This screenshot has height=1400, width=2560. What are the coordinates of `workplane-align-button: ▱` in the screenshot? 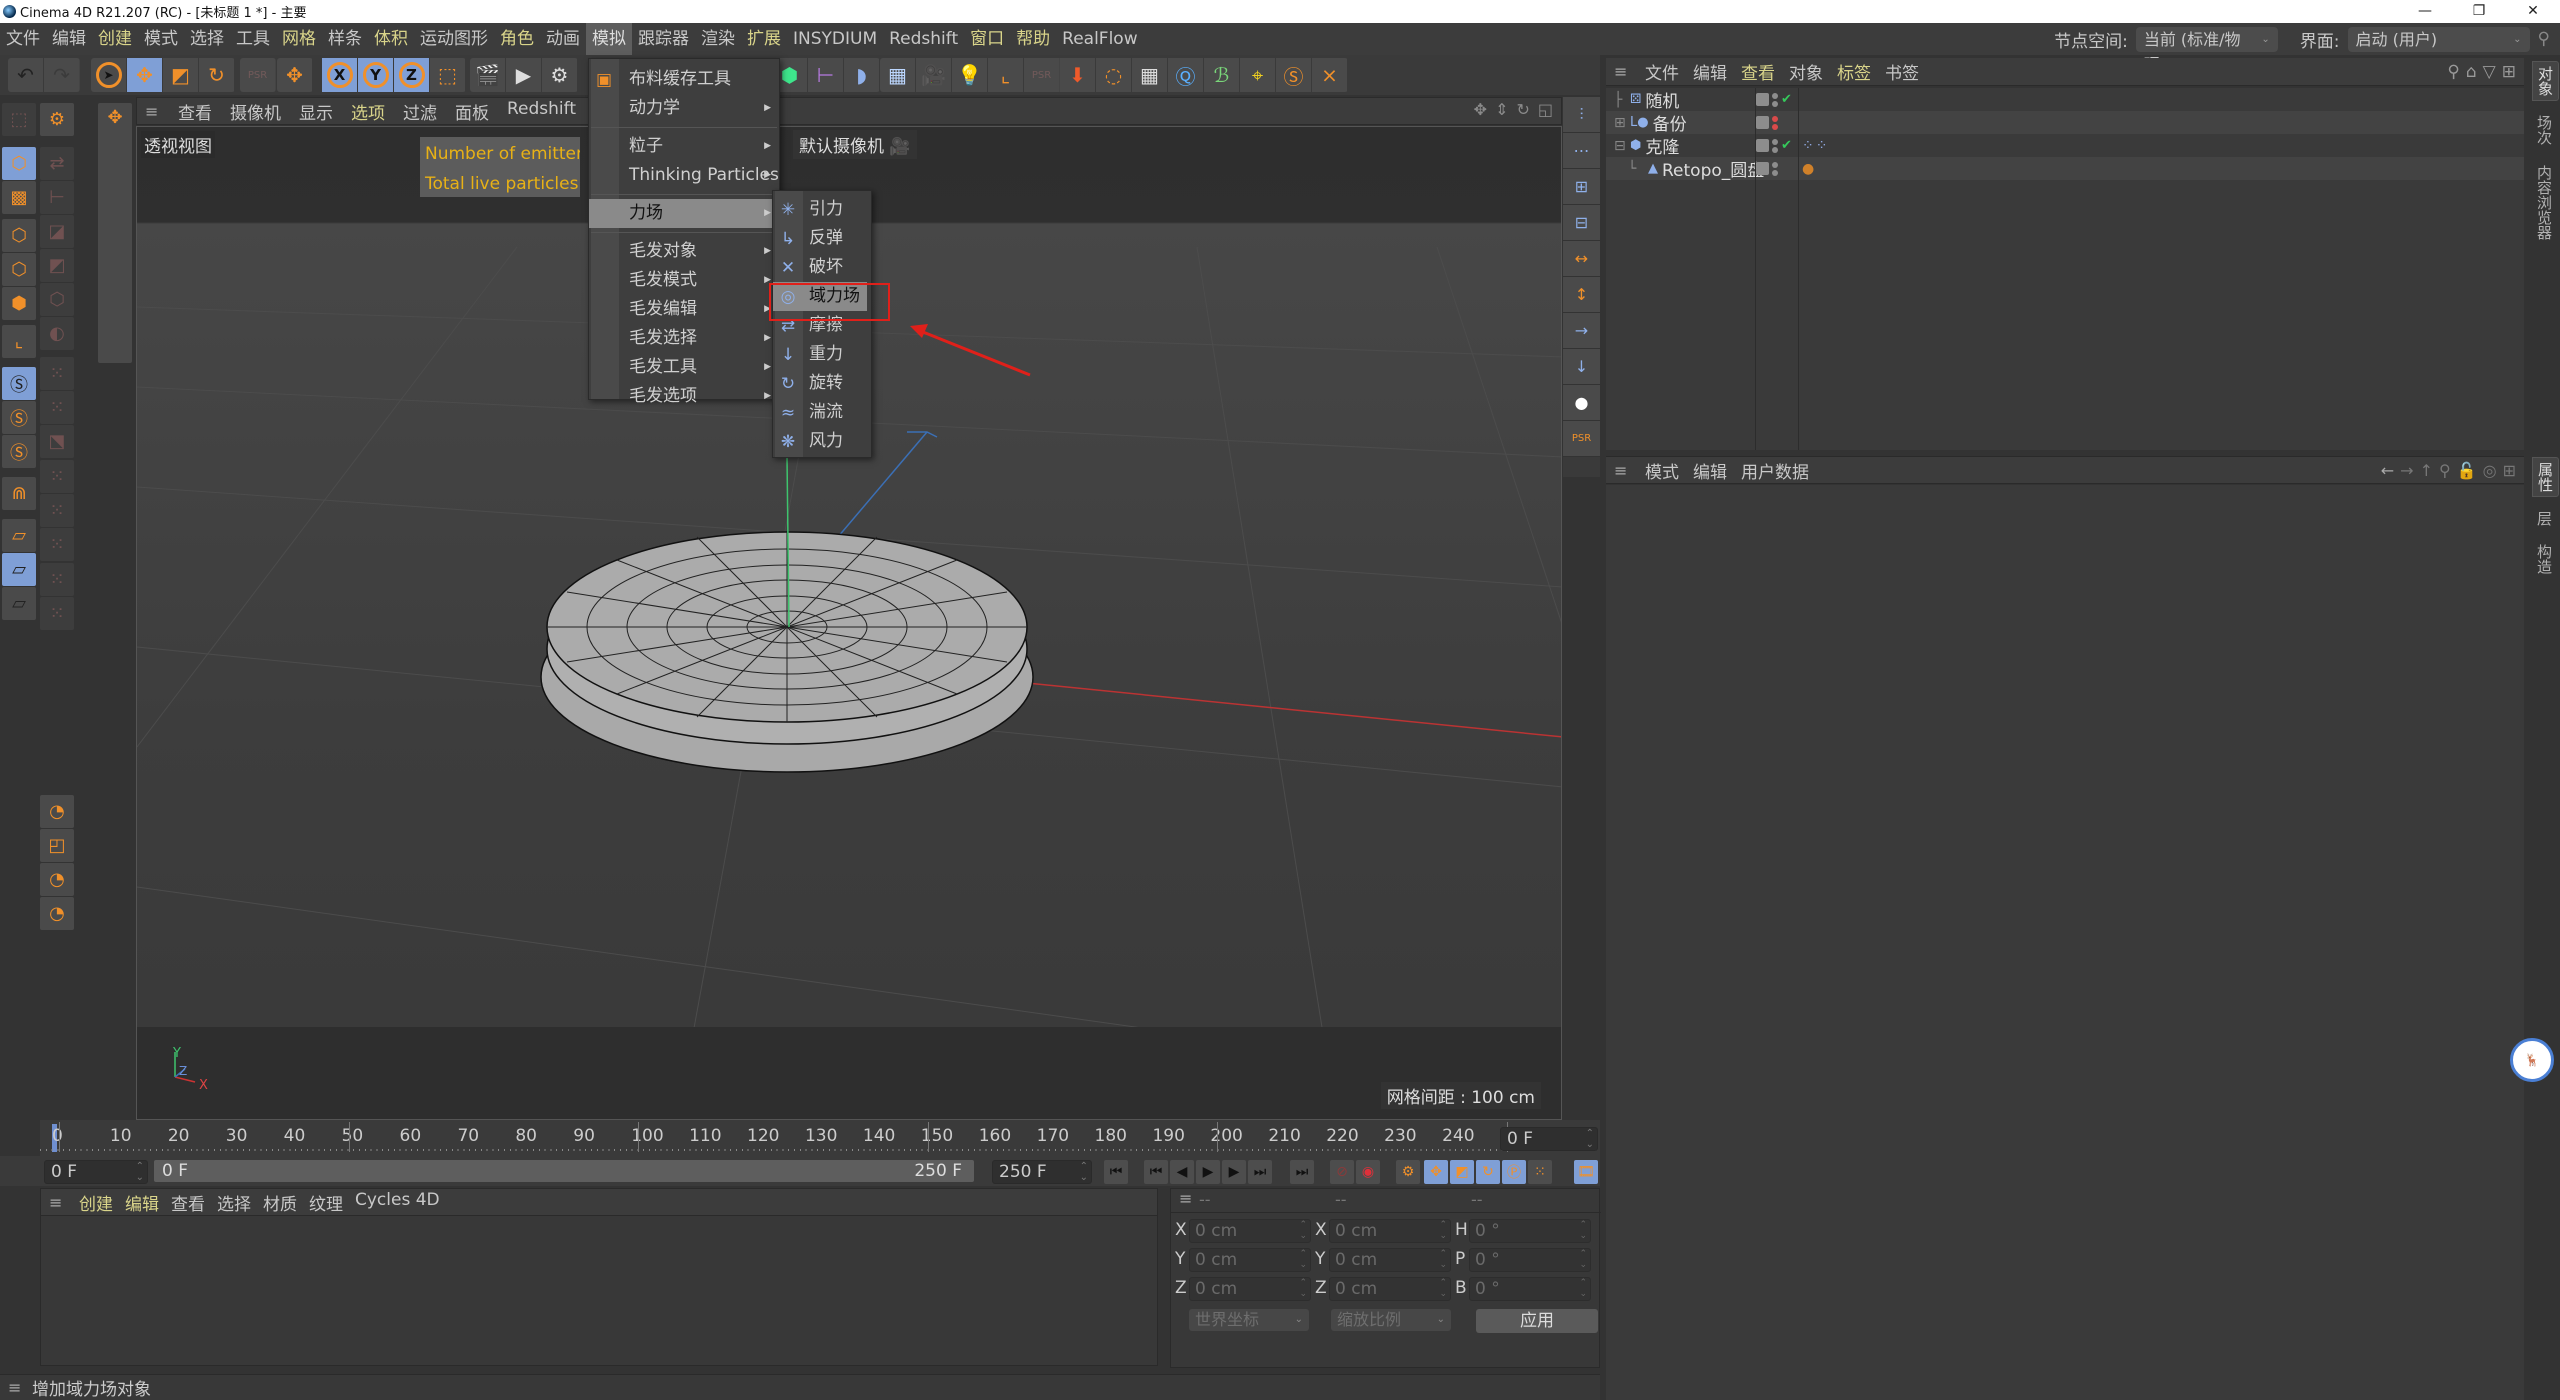 It's located at (19, 603).